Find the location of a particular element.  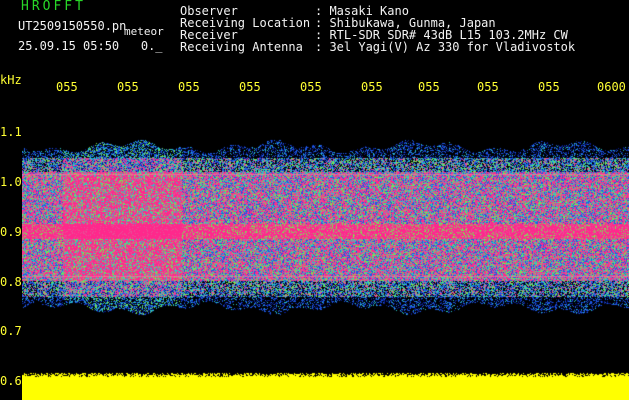

freq-tick: 1.1 is located at coordinates (11, 132).